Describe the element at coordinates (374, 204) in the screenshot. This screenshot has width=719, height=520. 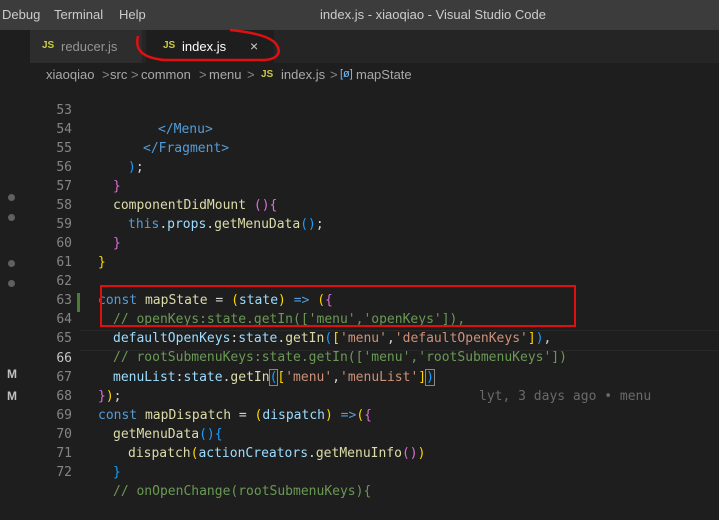
I see `code-line: 58 this.props.getMenuData();` at that location.